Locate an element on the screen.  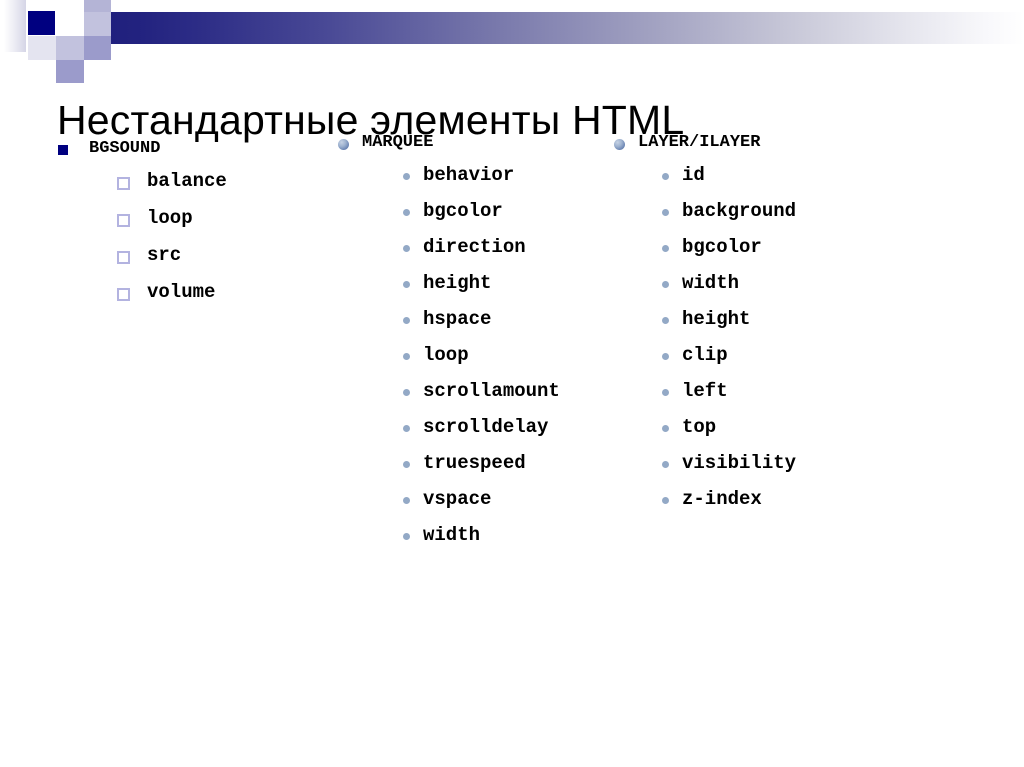
attribute-label: src is located at coordinates (164, 255).